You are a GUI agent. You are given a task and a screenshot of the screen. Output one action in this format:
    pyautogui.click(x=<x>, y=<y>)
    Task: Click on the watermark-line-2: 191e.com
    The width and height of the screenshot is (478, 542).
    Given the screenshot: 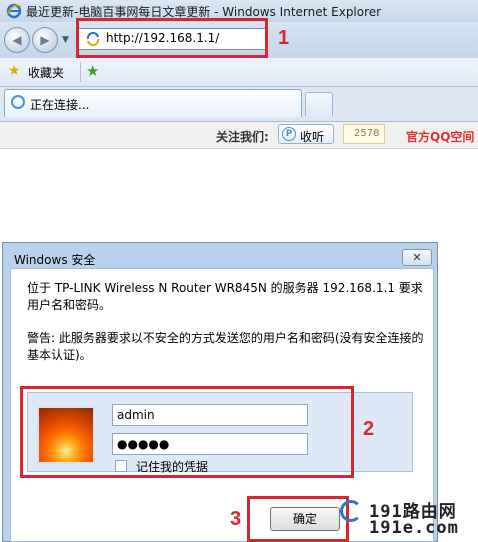 What is the action you would take?
    pyautogui.click(x=414, y=528)
    